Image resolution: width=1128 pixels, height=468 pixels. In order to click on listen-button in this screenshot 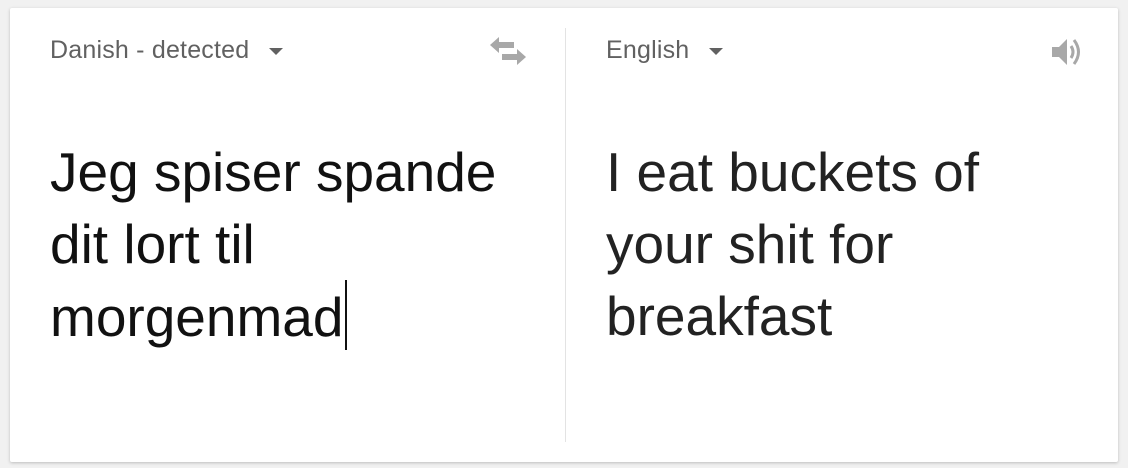, I will do `click(1066, 52)`.